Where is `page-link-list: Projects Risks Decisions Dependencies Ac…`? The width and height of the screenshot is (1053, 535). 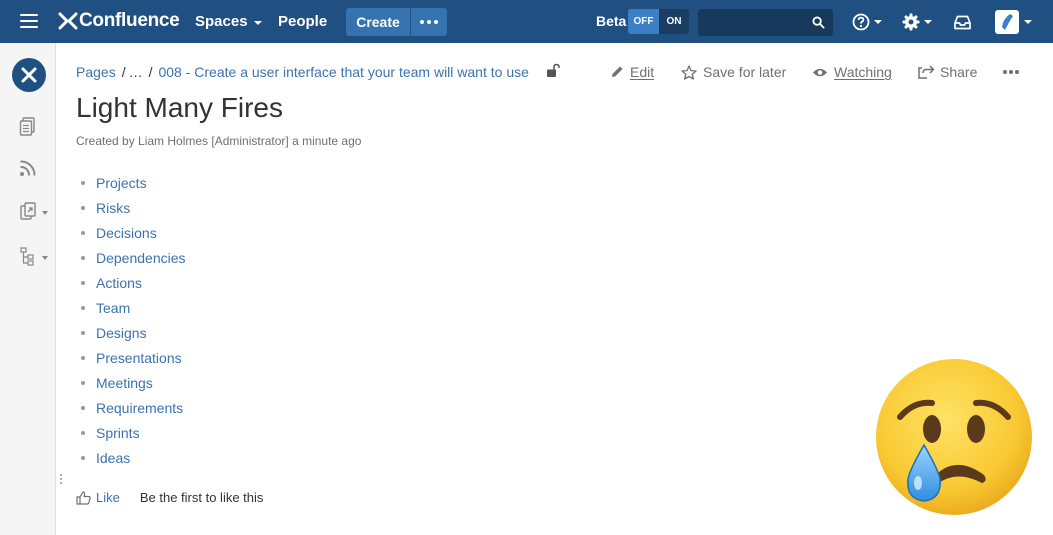
page-link-list: Projects Risks Decisions Dependencies Ac… is located at coordinates (131, 320).